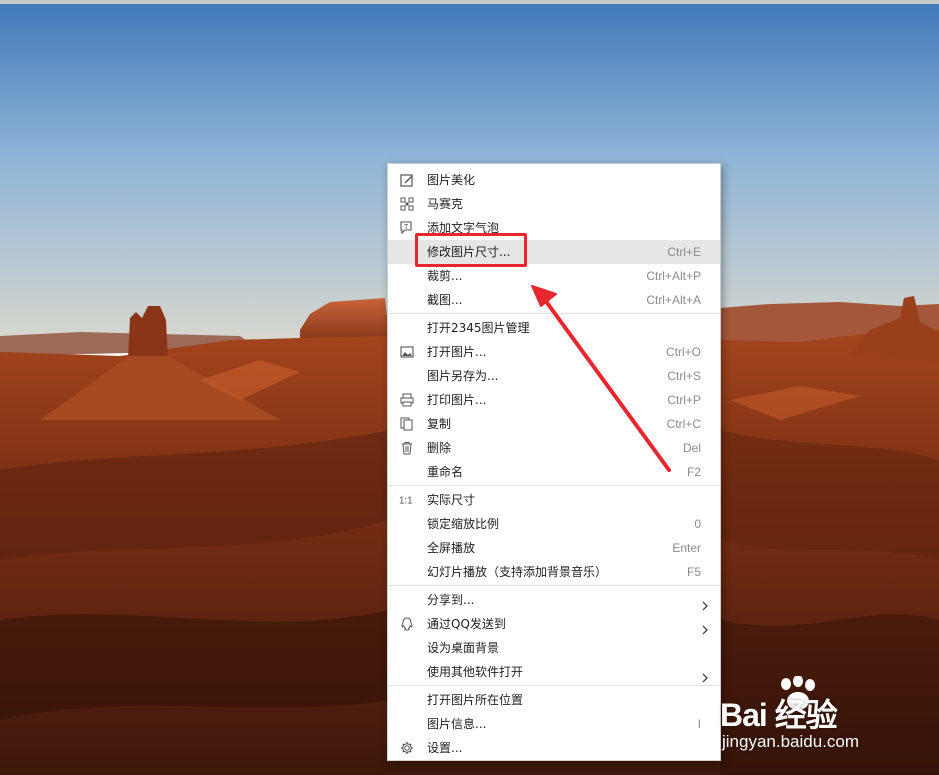 The image size is (939, 775). I want to click on menu-item: 使用其他软件打开, so click(554, 672).